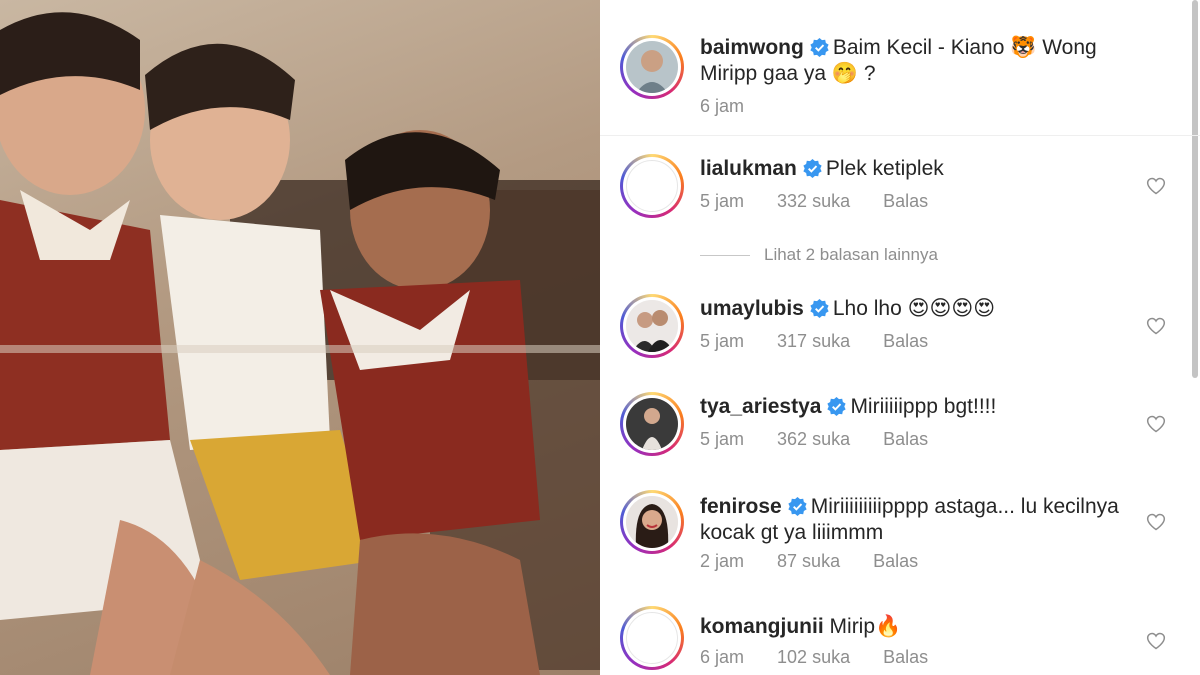  I want to click on comment-time: 2 jam, so click(722, 561).